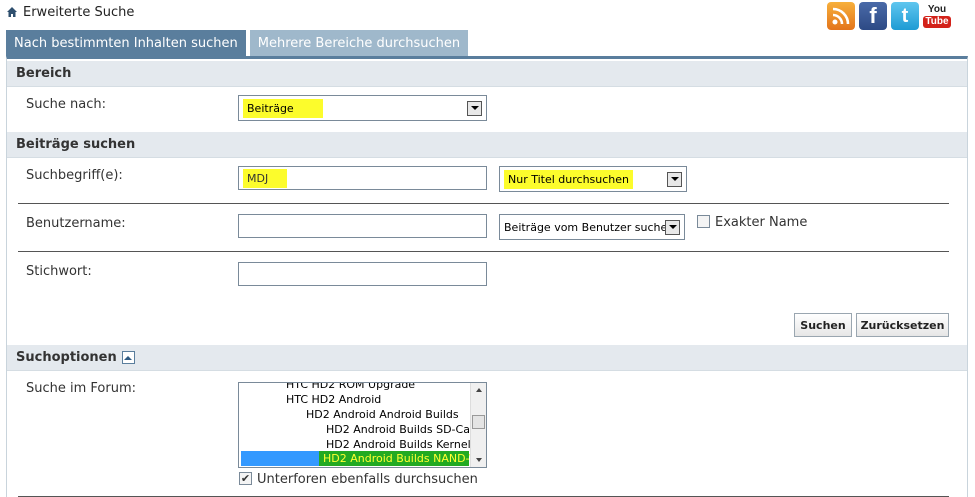 Image resolution: width=975 pixels, height=497 pixels. I want to click on zuruecksetzen-button: Zurücksetzen, so click(902, 325).